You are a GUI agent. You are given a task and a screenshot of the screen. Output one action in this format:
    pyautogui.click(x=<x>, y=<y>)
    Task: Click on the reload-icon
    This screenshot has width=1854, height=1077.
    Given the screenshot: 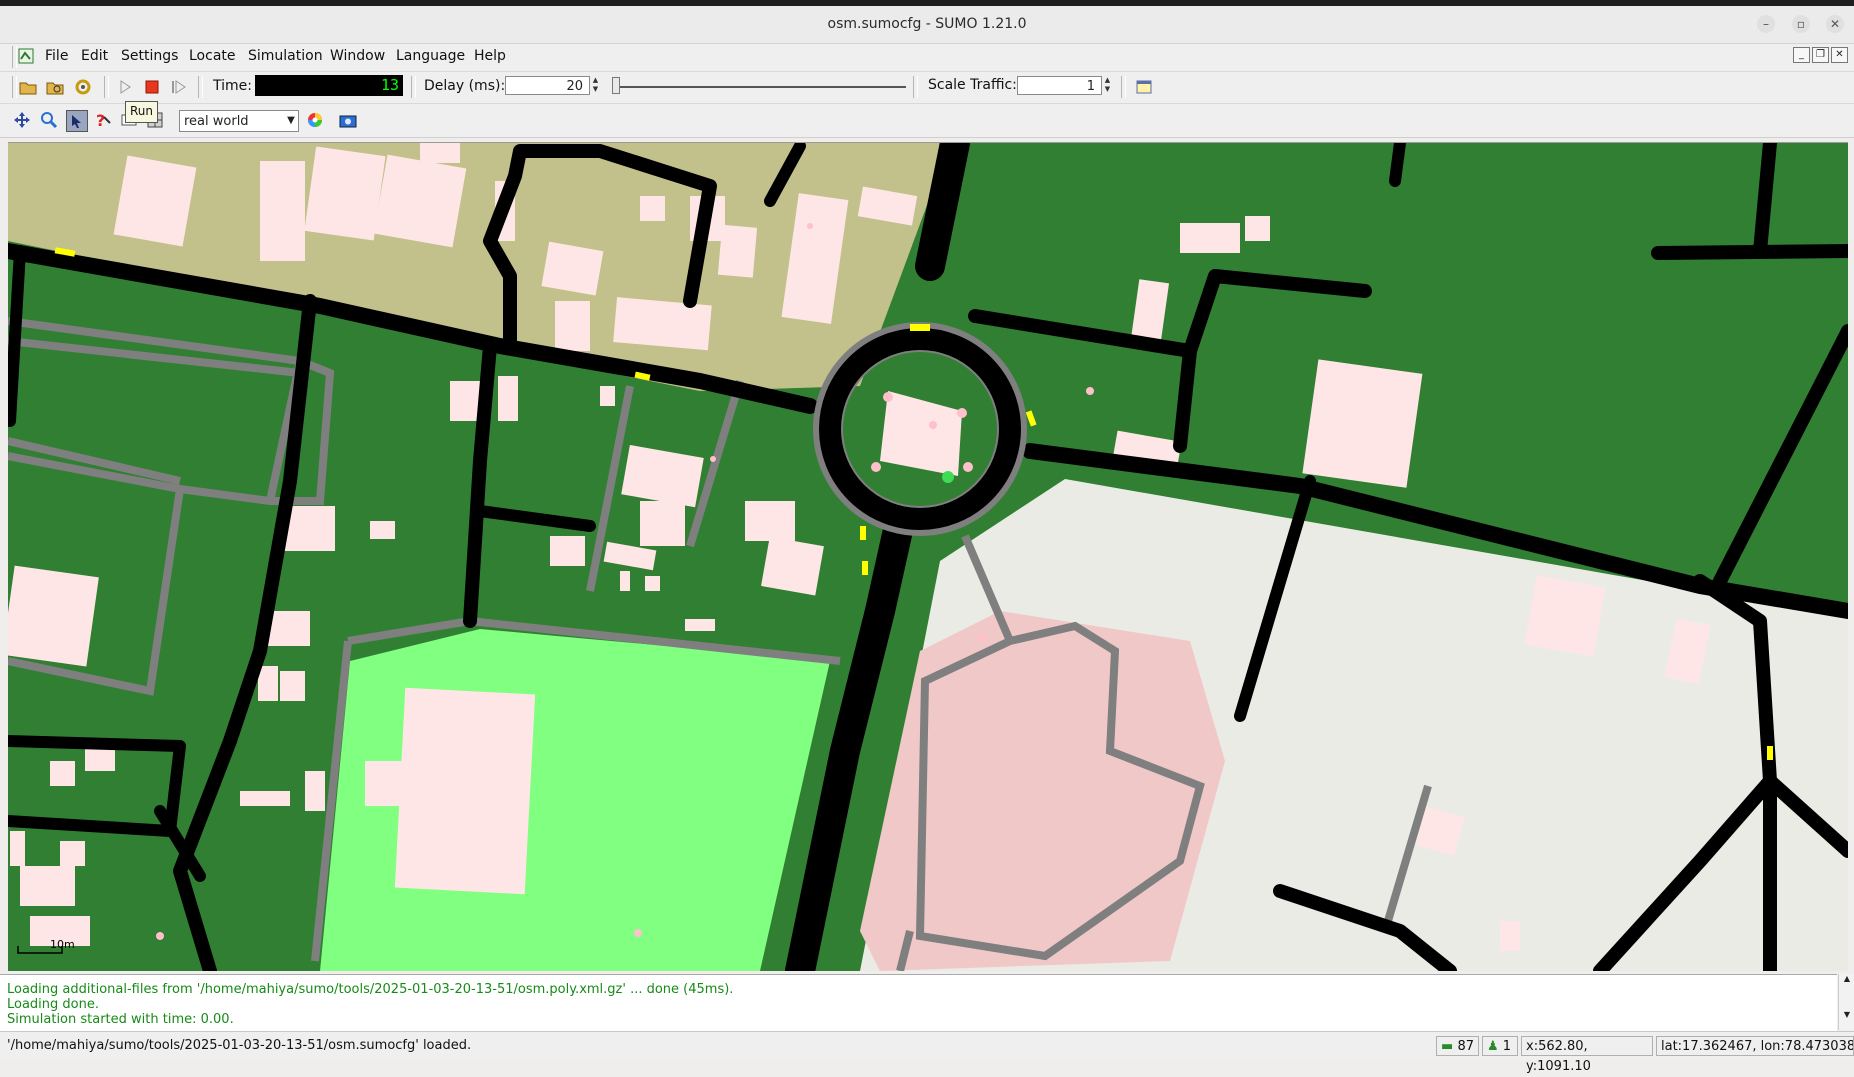 What is the action you would take?
    pyautogui.click(x=55, y=87)
    